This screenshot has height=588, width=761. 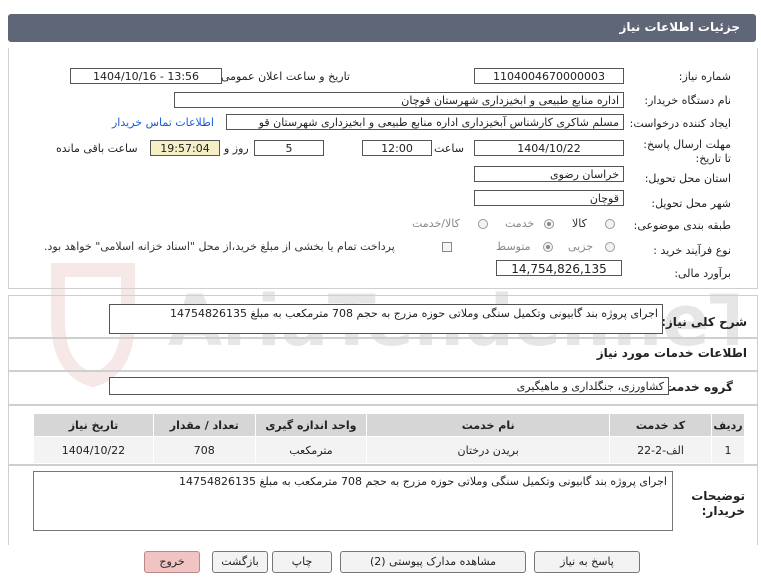 I want to click on remaining-time-label: ساعت باقی مانده, so click(x=97, y=148).